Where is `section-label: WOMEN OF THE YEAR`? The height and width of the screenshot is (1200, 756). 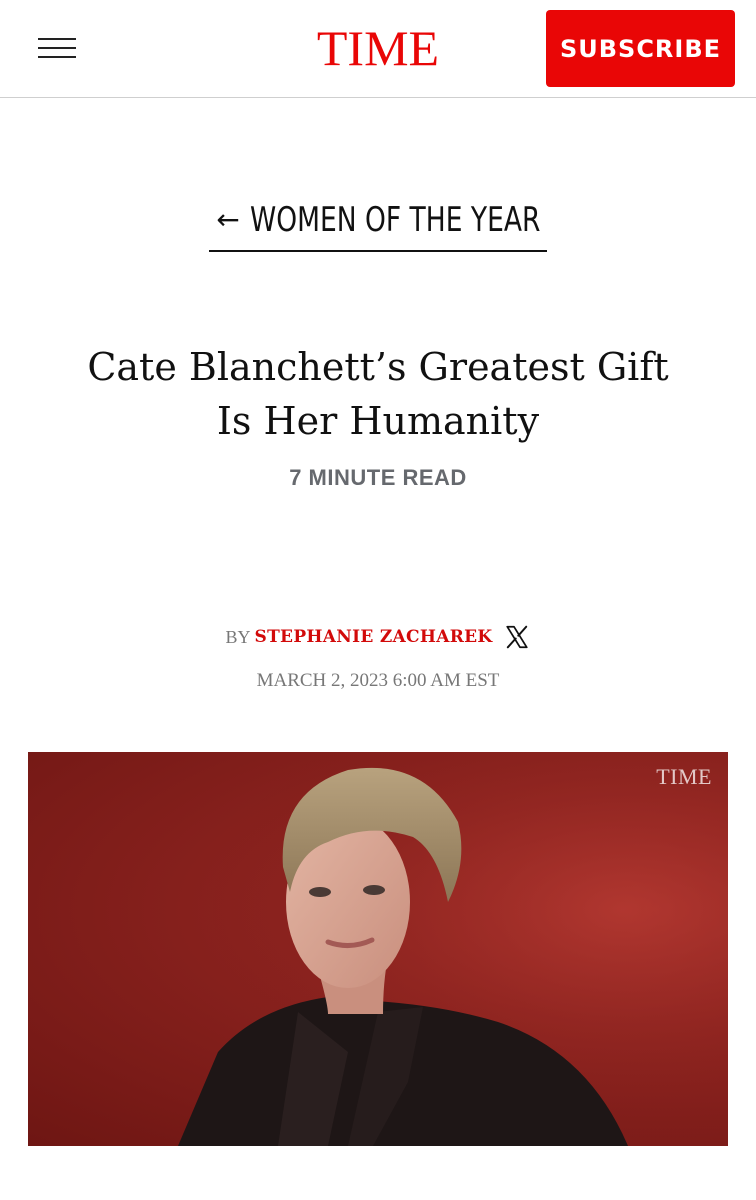 section-label: WOMEN OF THE YEAR is located at coordinates (395, 220).